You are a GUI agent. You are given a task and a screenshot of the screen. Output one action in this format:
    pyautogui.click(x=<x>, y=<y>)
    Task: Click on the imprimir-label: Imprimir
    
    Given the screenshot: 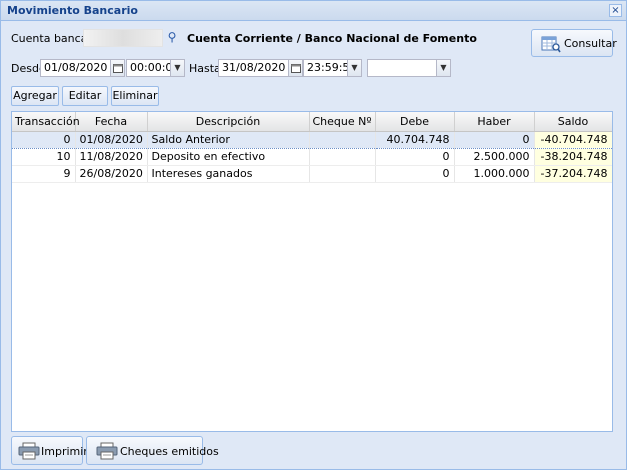 What is the action you would take?
    pyautogui.click(x=64, y=451)
    